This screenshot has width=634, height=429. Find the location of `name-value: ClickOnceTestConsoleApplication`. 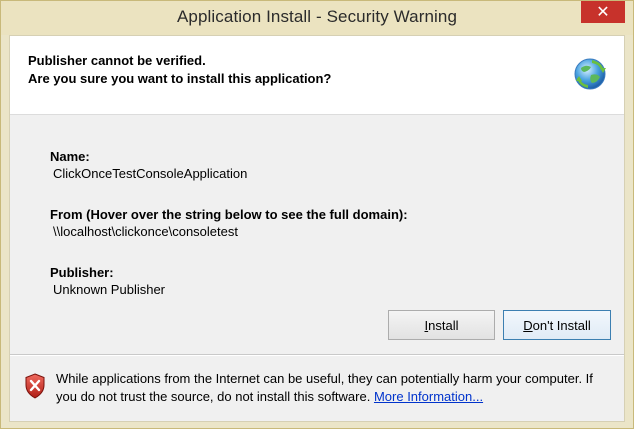

name-value: ClickOnceTestConsoleApplication is located at coordinates (150, 173).